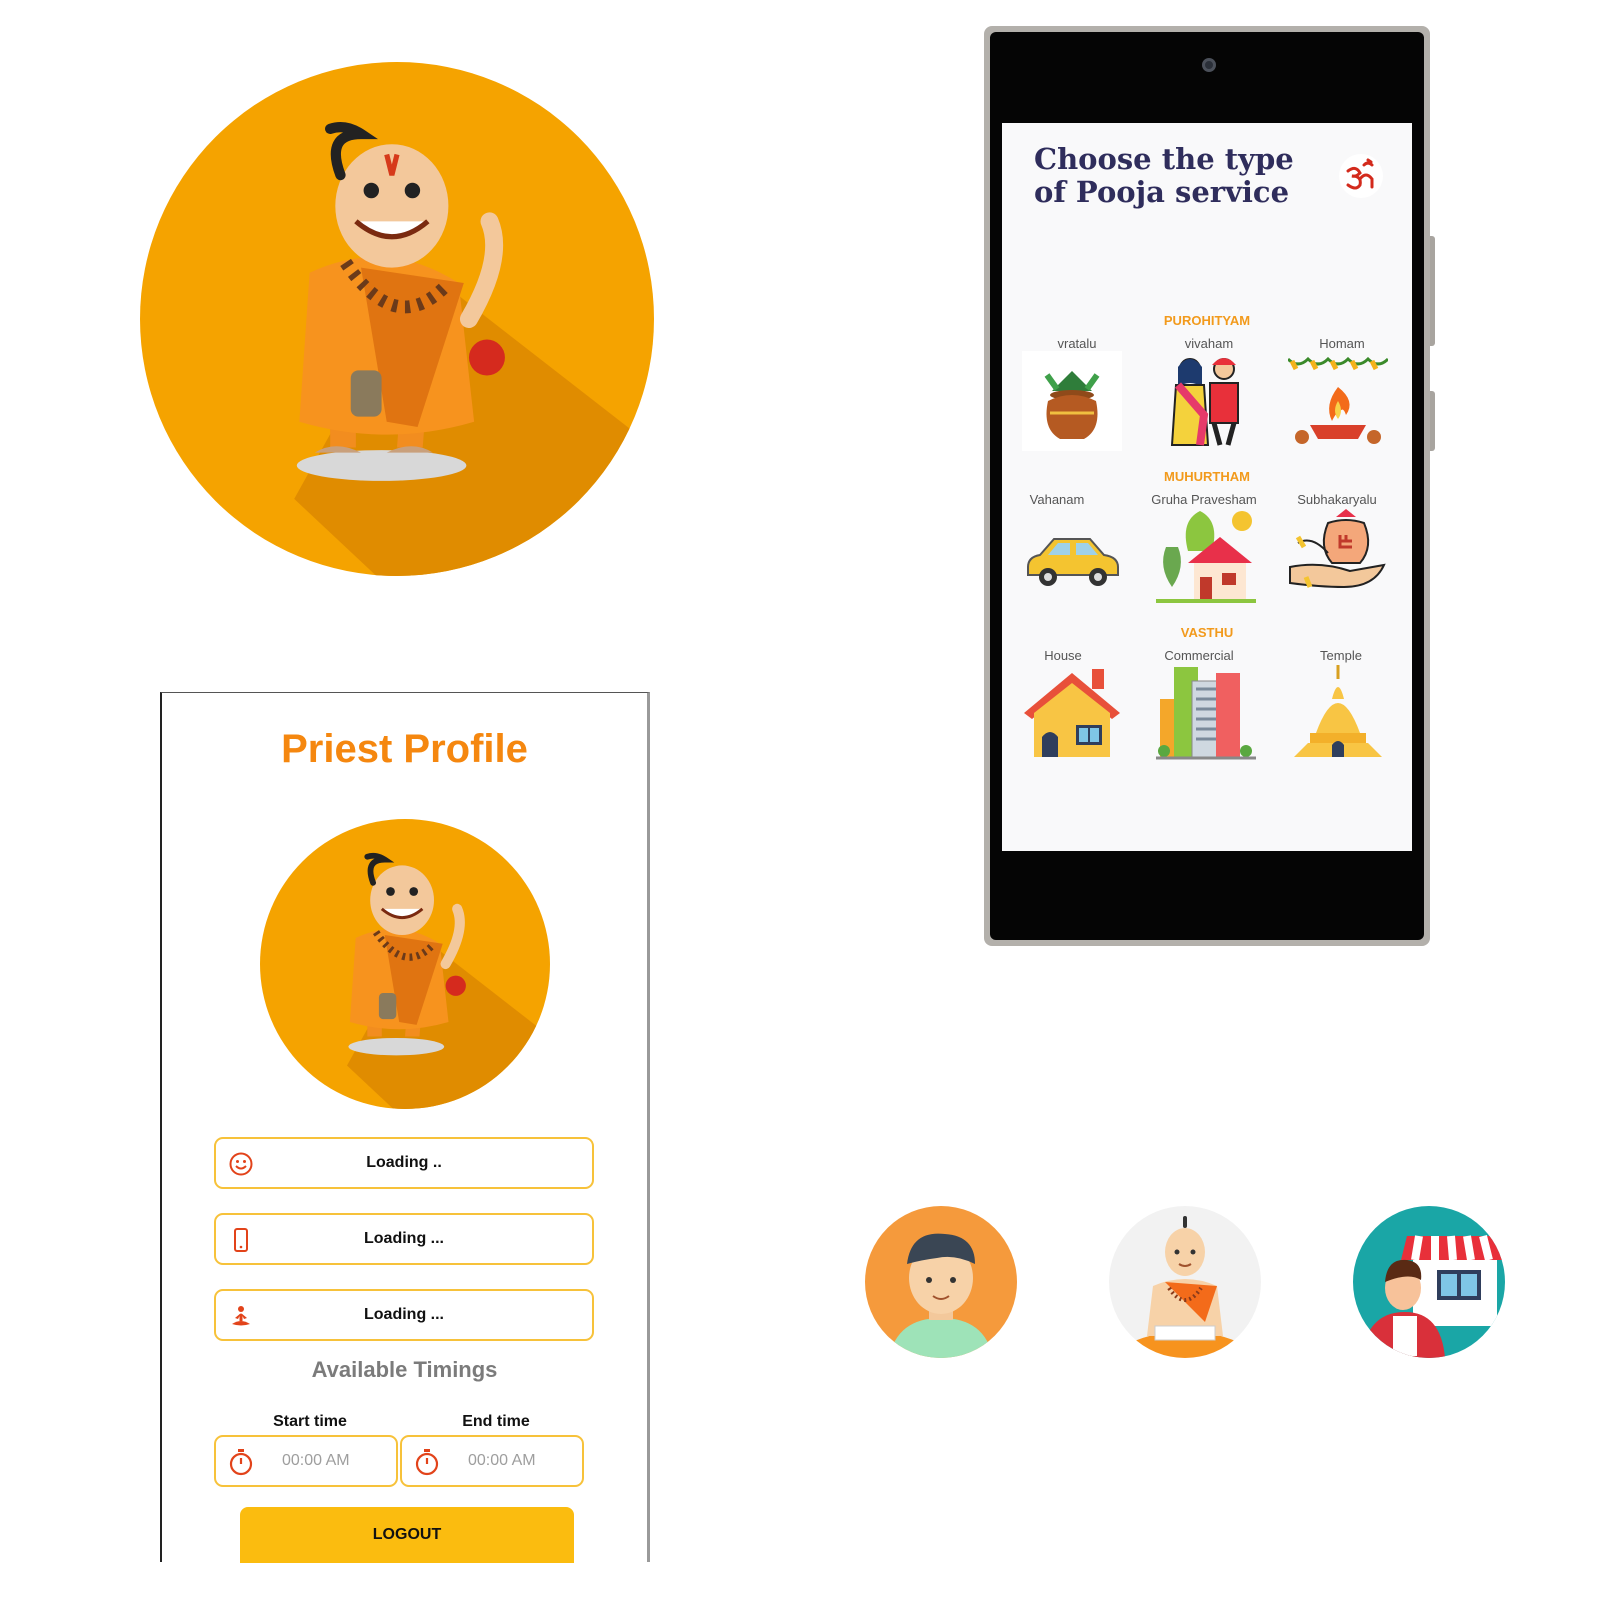  I want to click on house-icon, so click(1072, 713).